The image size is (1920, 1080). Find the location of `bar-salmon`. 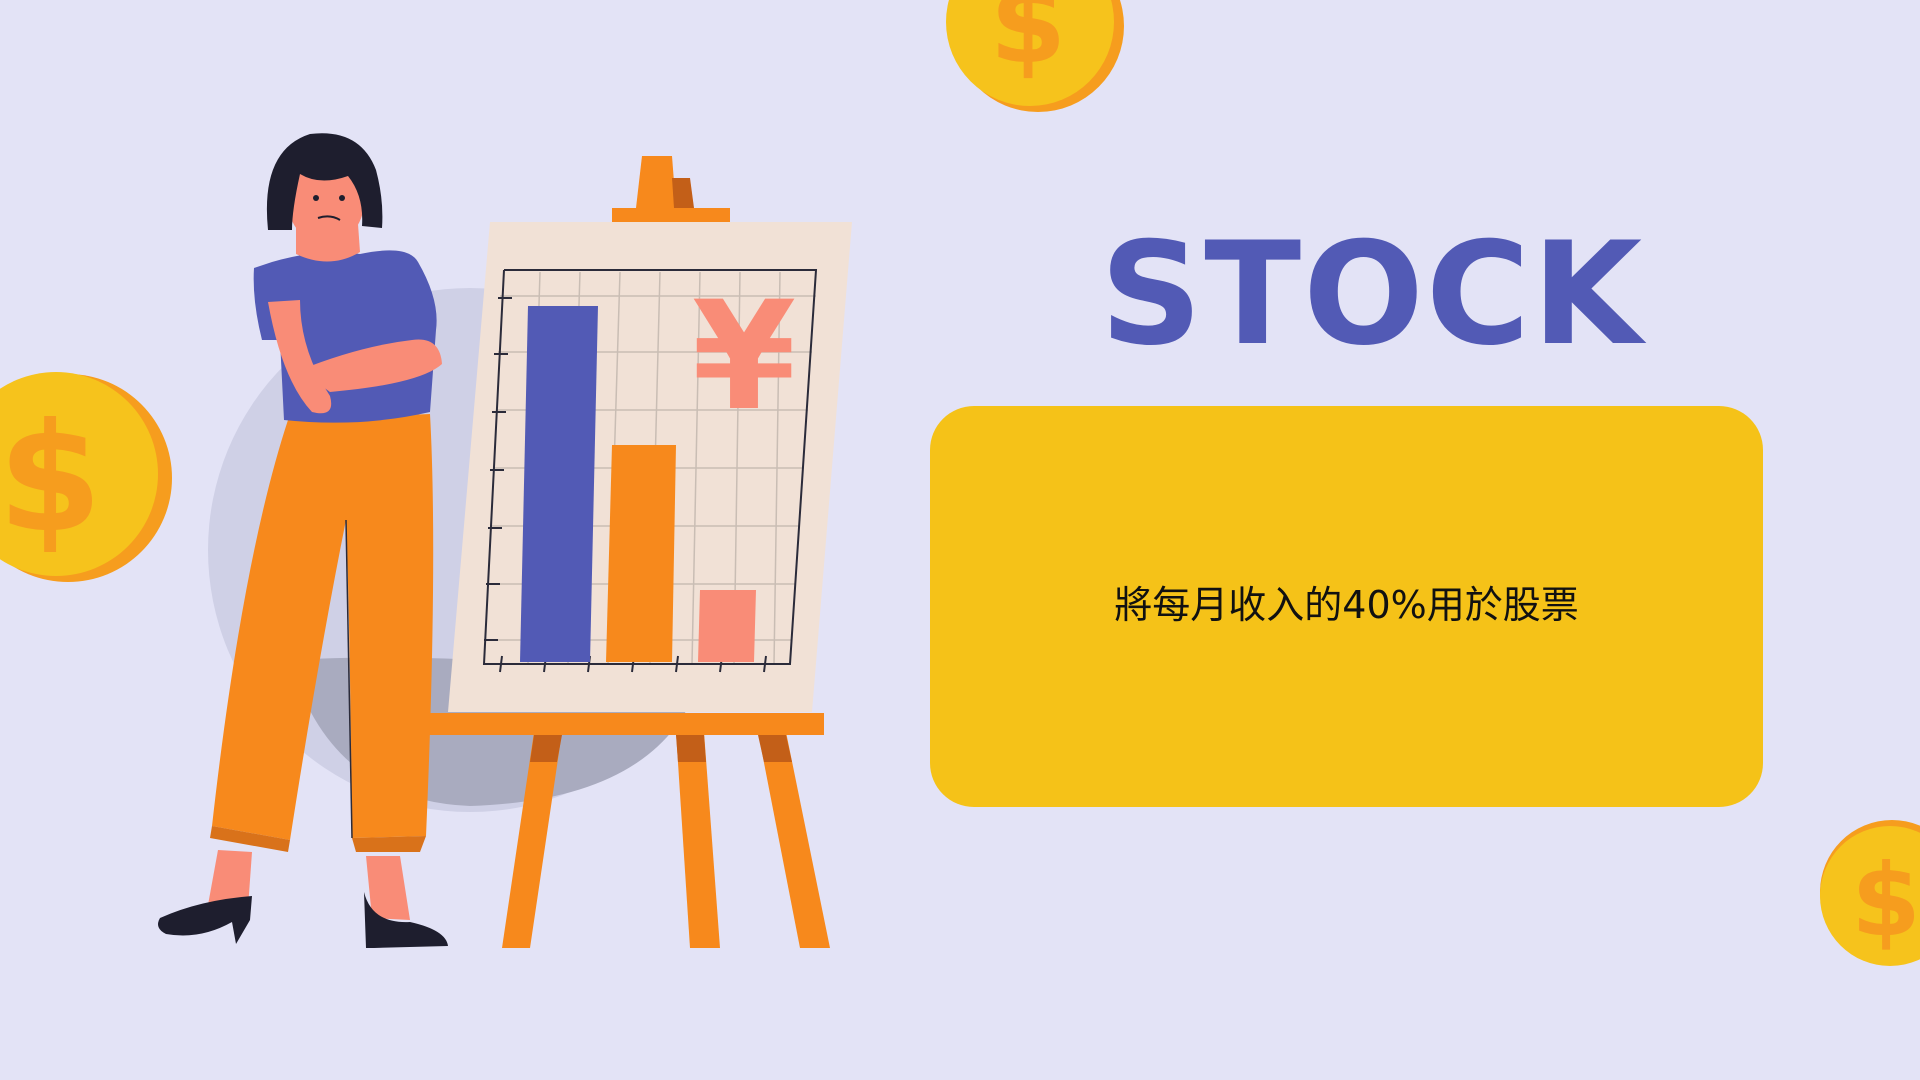

bar-salmon is located at coordinates (727, 626).